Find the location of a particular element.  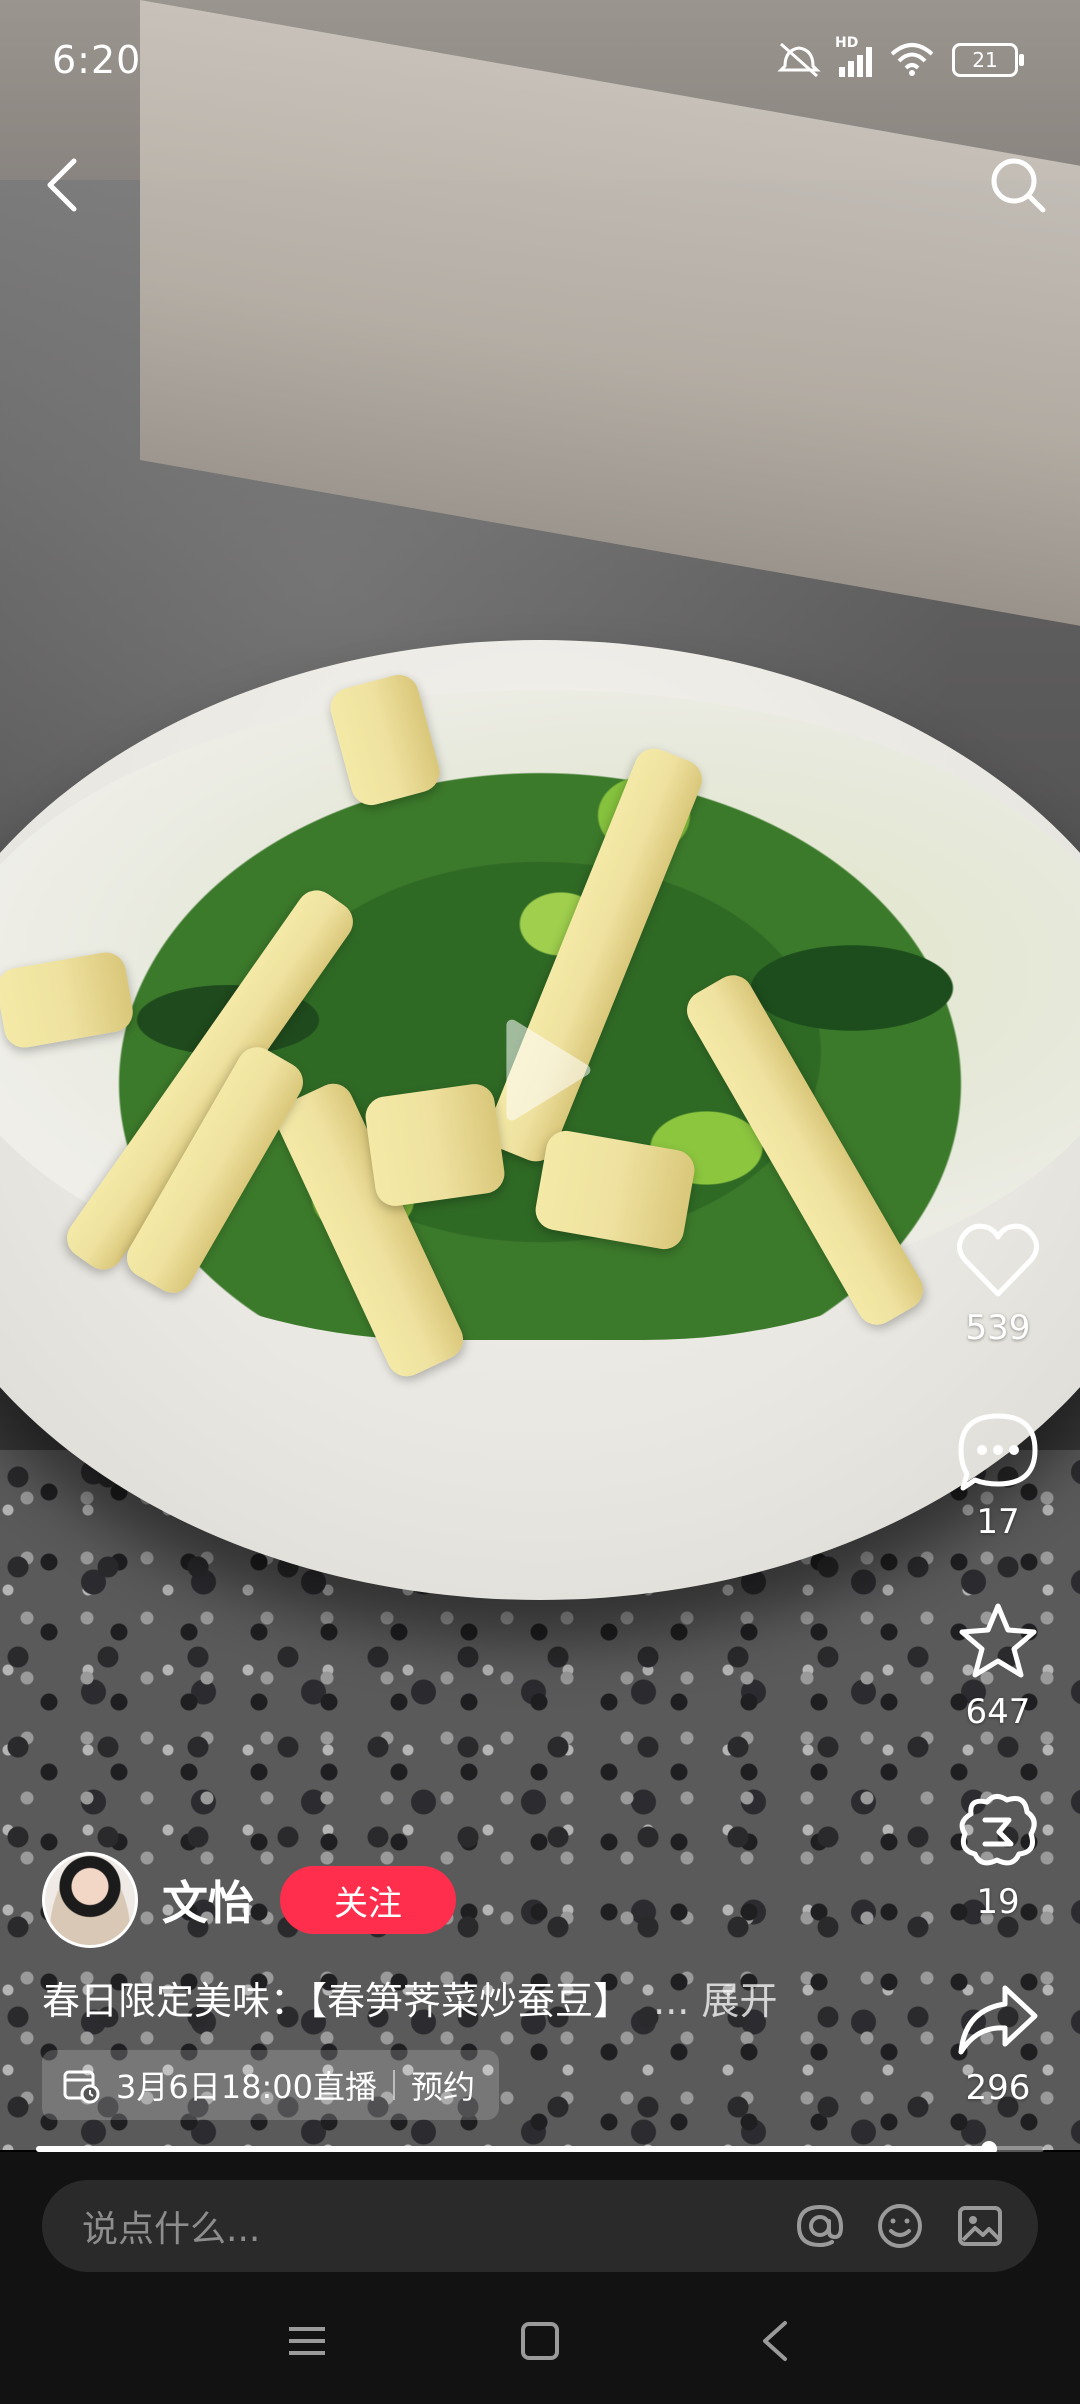

status-icons: HD 21 is located at coordinates (900, 57).